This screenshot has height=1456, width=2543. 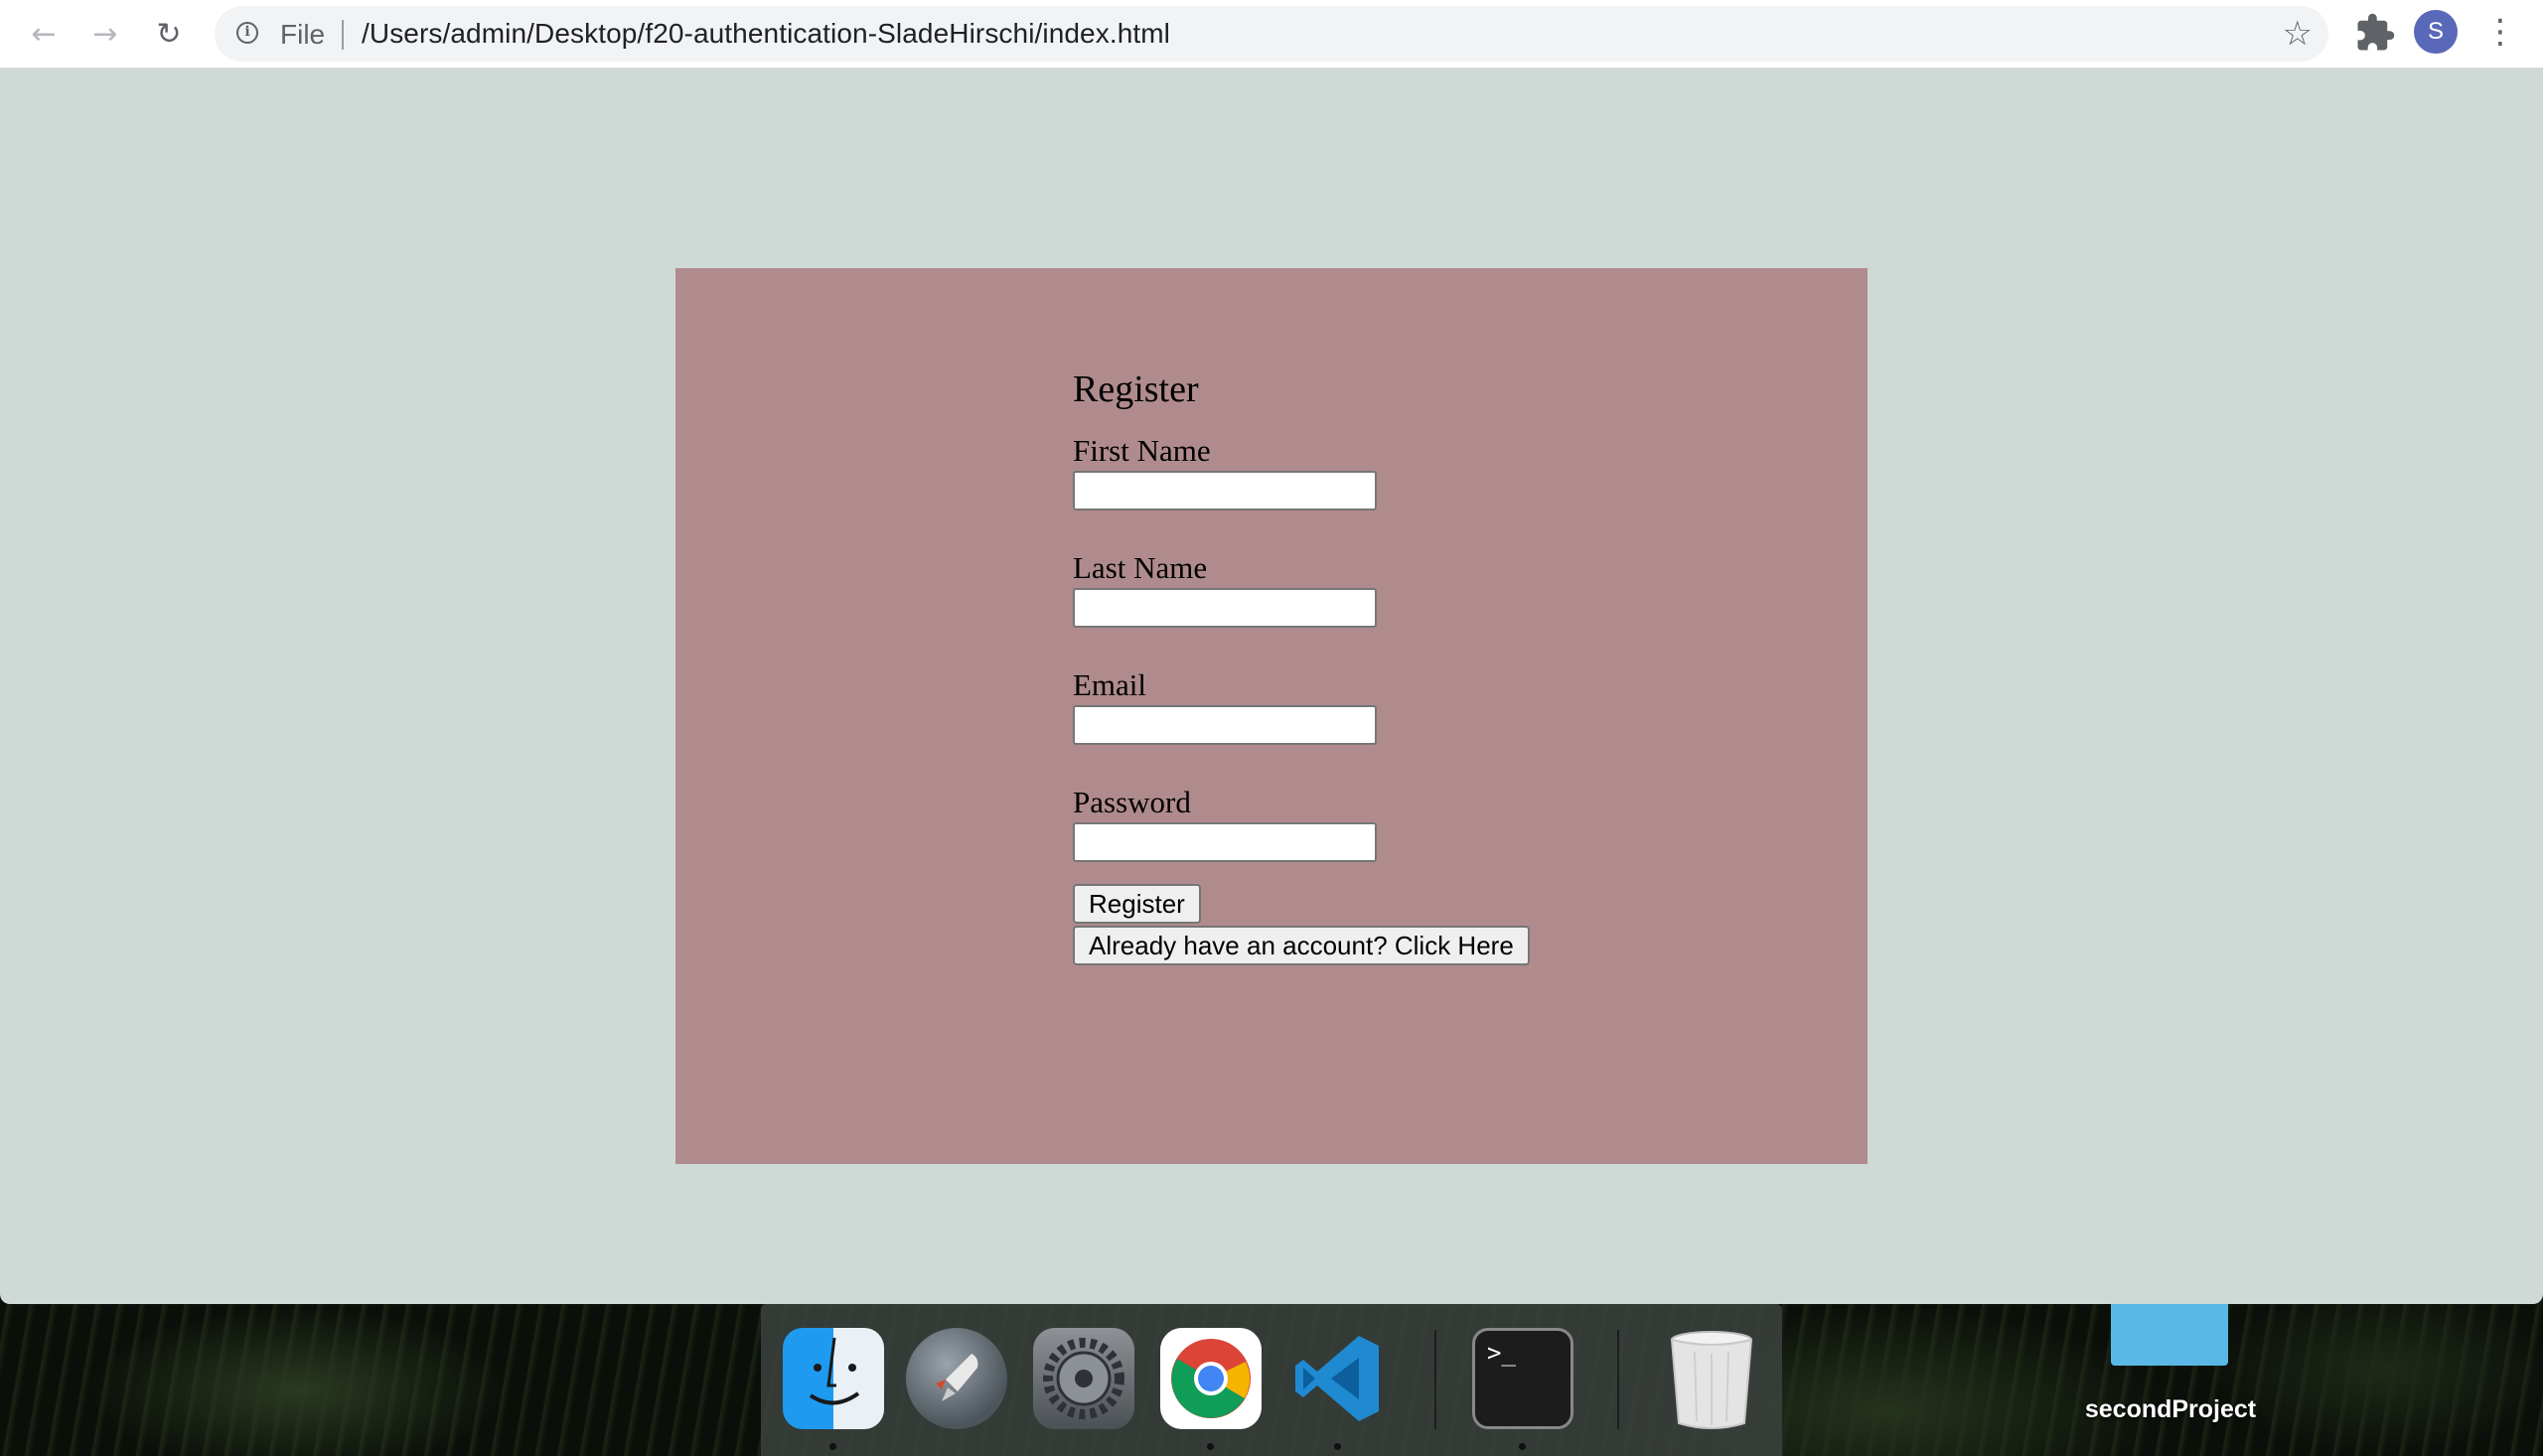 I want to click on password-input, so click(x=1225, y=842).